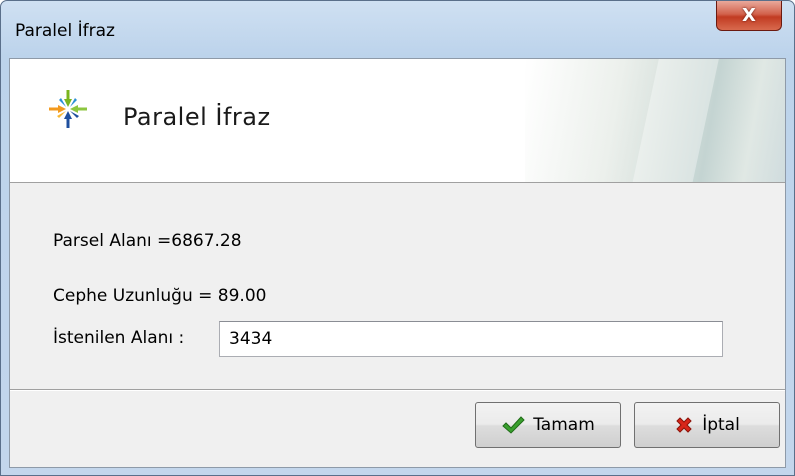  I want to click on requested-area-label: İstenilen Alanı :, so click(119, 338).